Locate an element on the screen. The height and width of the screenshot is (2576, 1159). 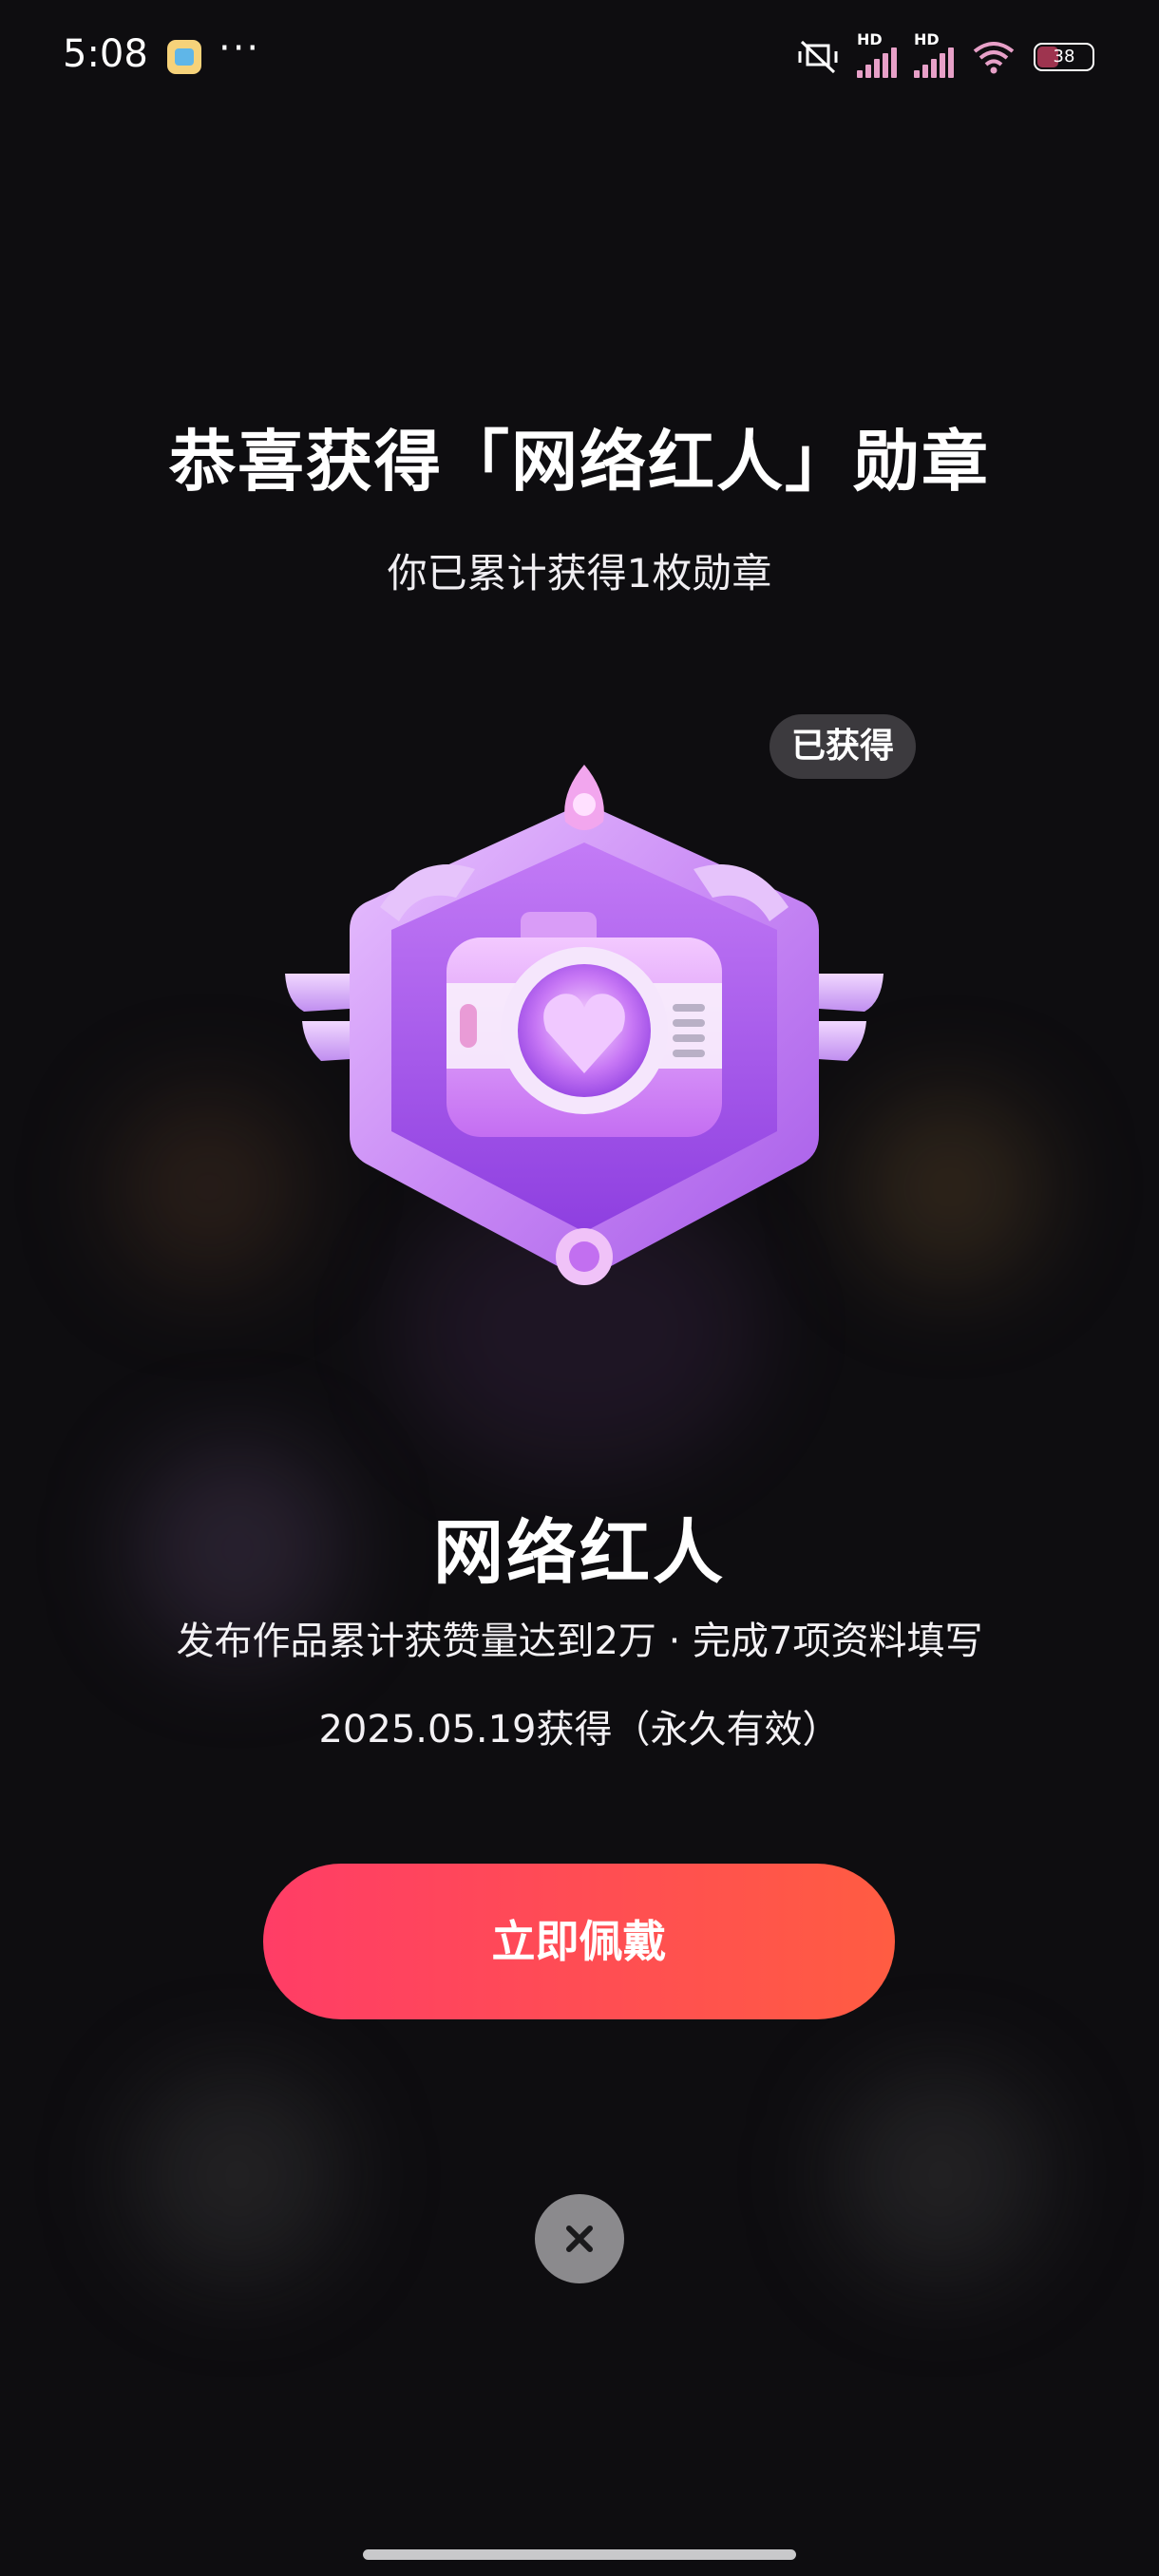
battery-icon: 38 is located at coordinates (1064, 57).